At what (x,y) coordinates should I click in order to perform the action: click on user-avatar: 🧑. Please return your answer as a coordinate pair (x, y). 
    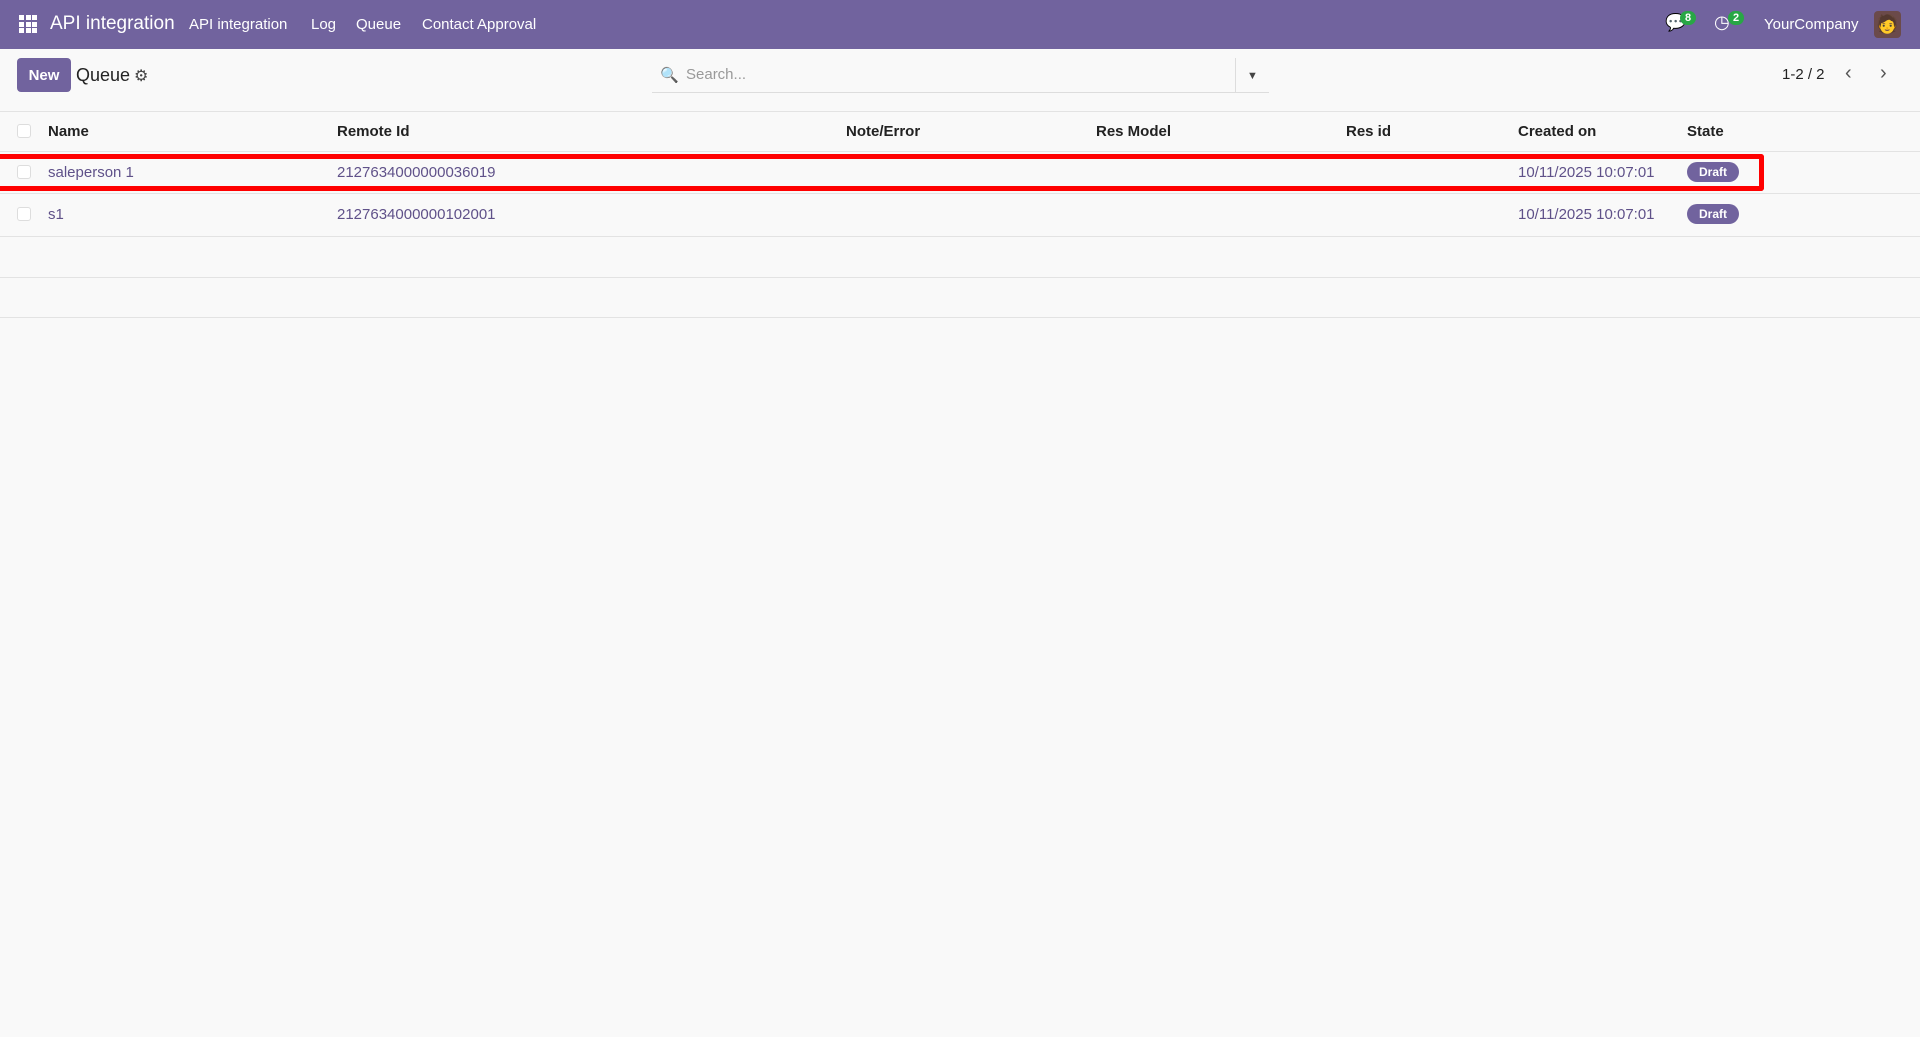
    Looking at the image, I should click on (1887, 24).